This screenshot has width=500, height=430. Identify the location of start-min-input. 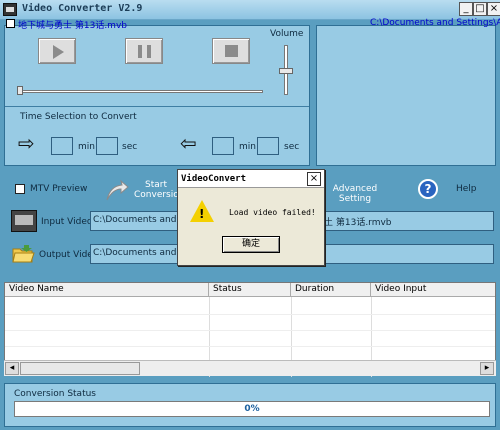
(62, 146).